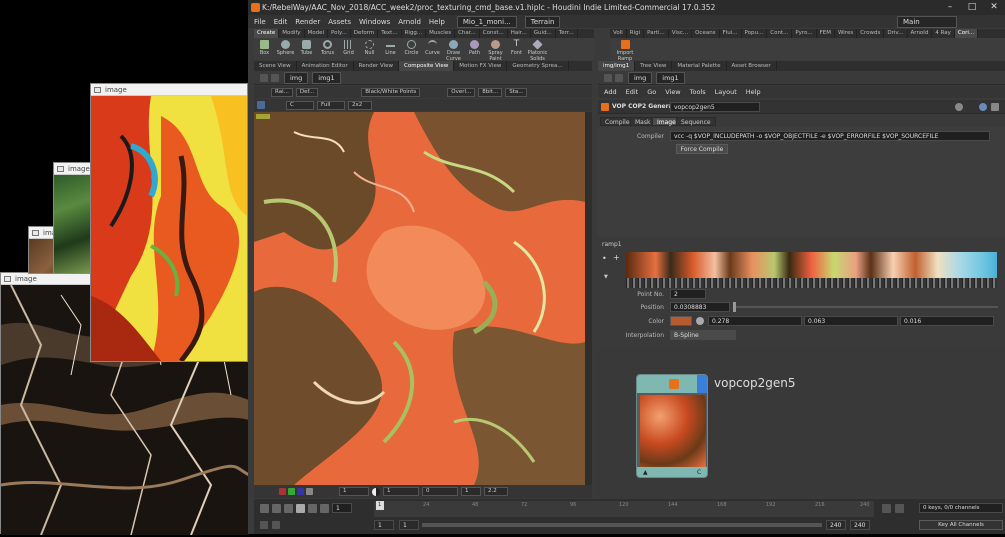  I want to click on interpolation-select: B-Spline, so click(703, 335).